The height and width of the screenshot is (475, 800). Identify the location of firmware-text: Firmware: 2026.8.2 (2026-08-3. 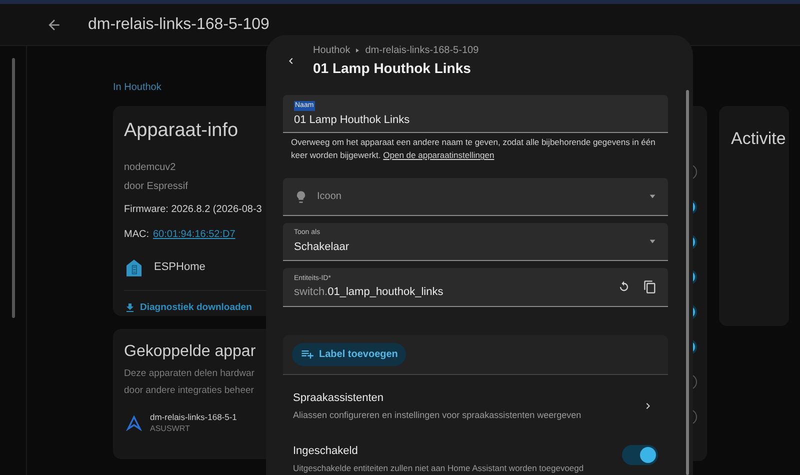
(193, 209).